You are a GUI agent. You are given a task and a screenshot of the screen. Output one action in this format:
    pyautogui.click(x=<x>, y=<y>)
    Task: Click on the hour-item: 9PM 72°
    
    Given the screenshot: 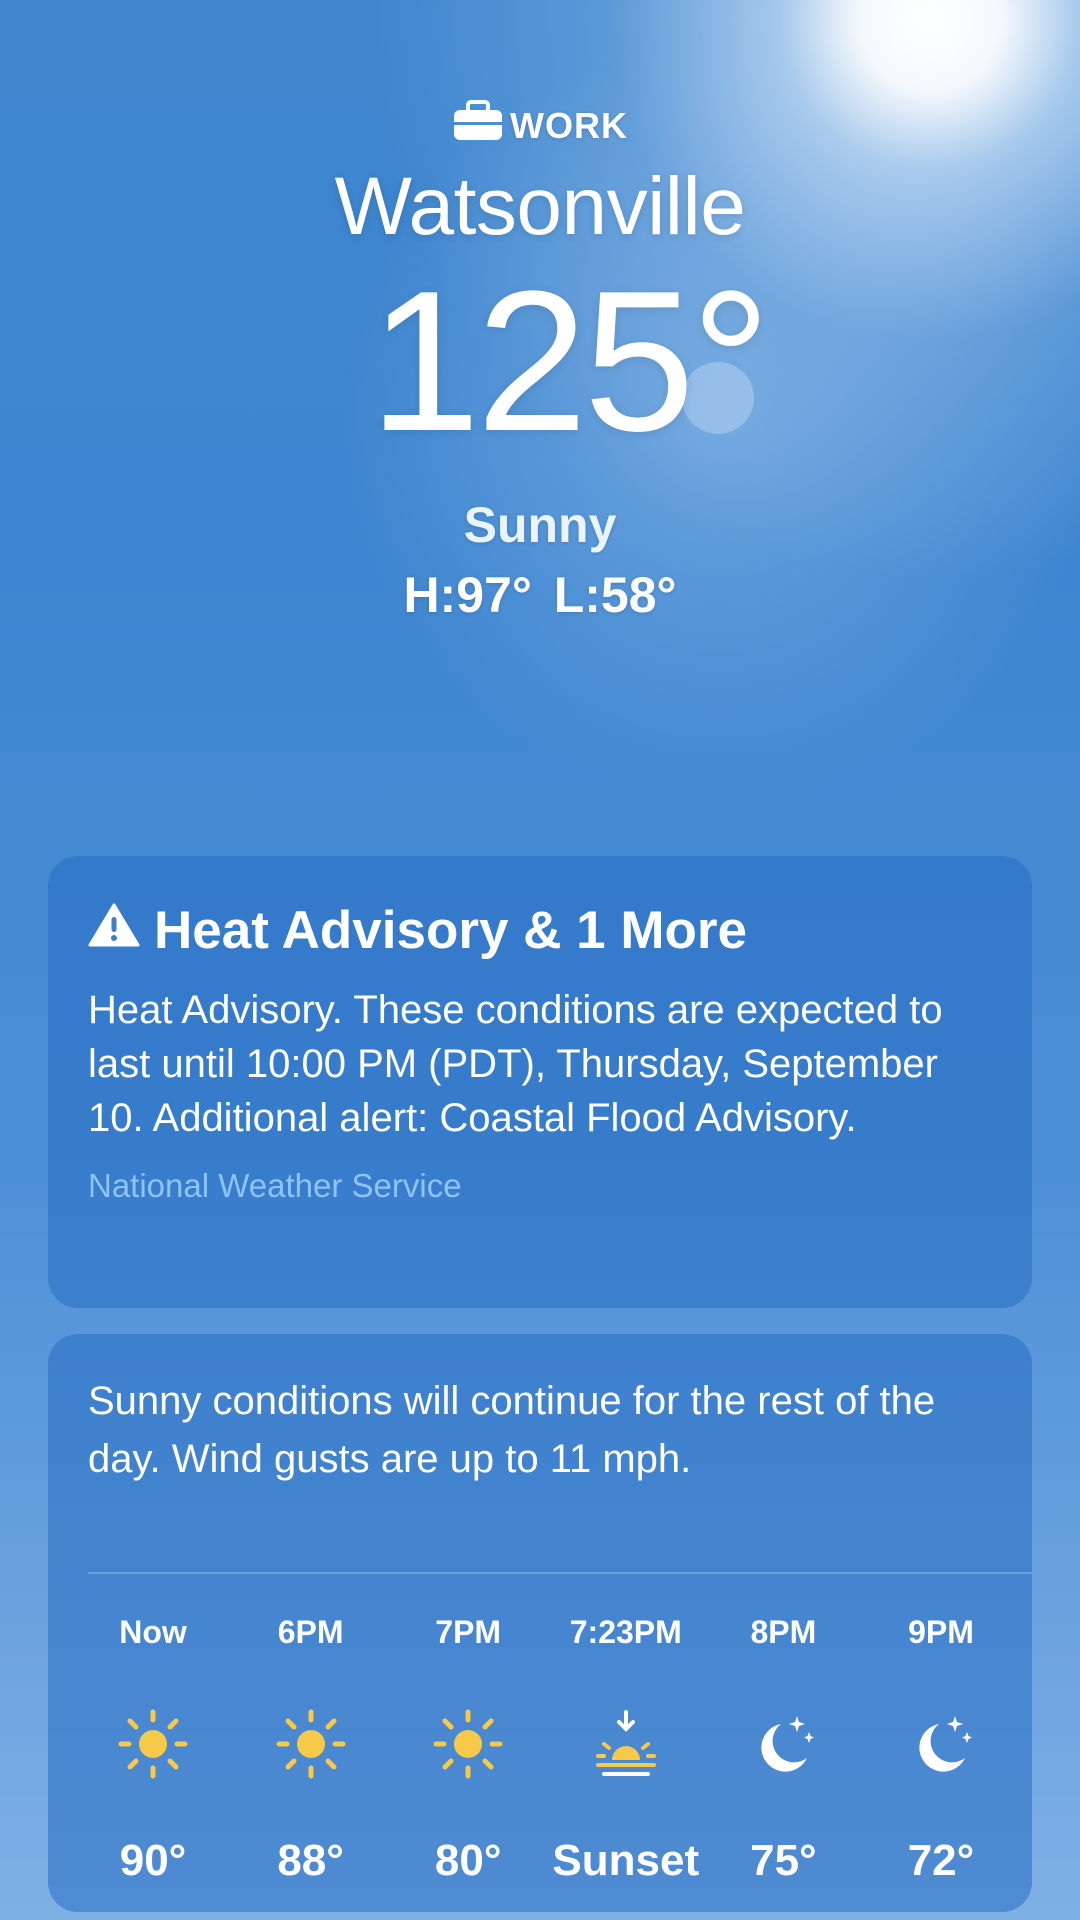 What is the action you would take?
    pyautogui.click(x=941, y=1744)
    